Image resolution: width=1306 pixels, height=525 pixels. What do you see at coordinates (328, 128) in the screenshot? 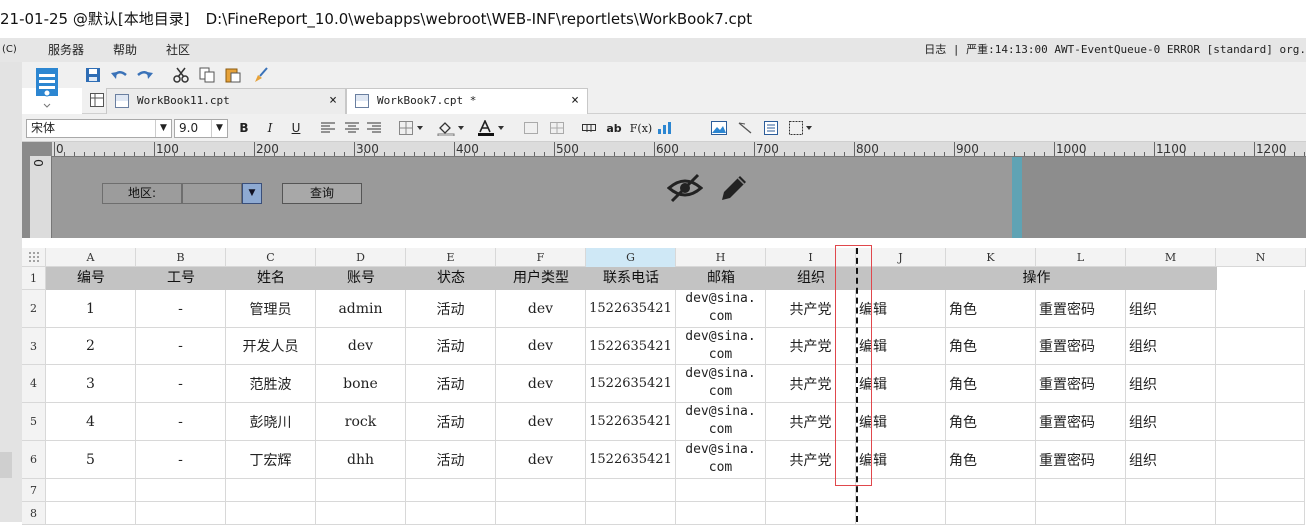
I see `align-left-icon` at bounding box center [328, 128].